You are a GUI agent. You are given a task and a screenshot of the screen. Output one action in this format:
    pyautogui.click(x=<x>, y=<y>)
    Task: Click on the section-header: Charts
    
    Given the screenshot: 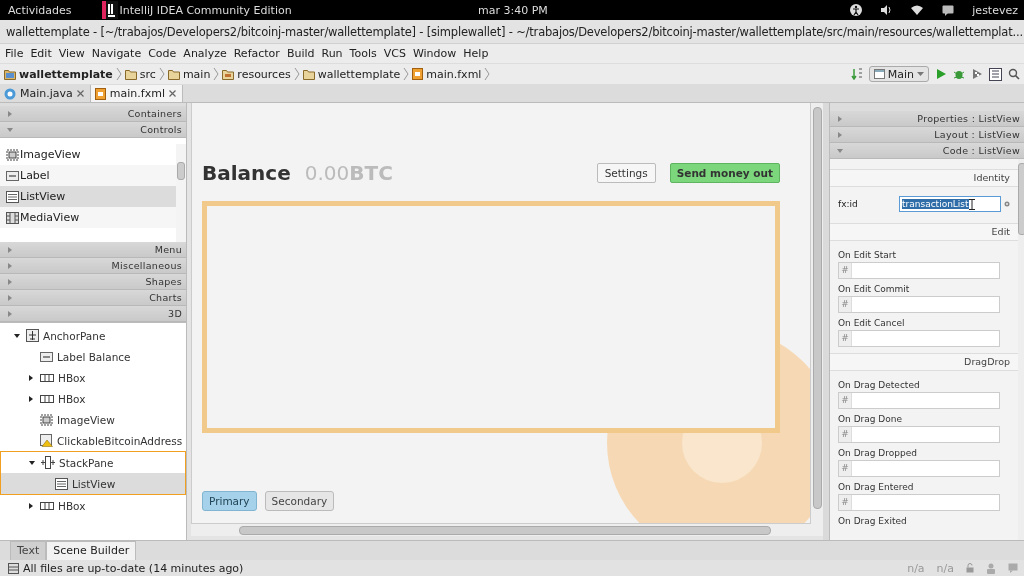 What is the action you would take?
    pyautogui.click(x=93, y=298)
    